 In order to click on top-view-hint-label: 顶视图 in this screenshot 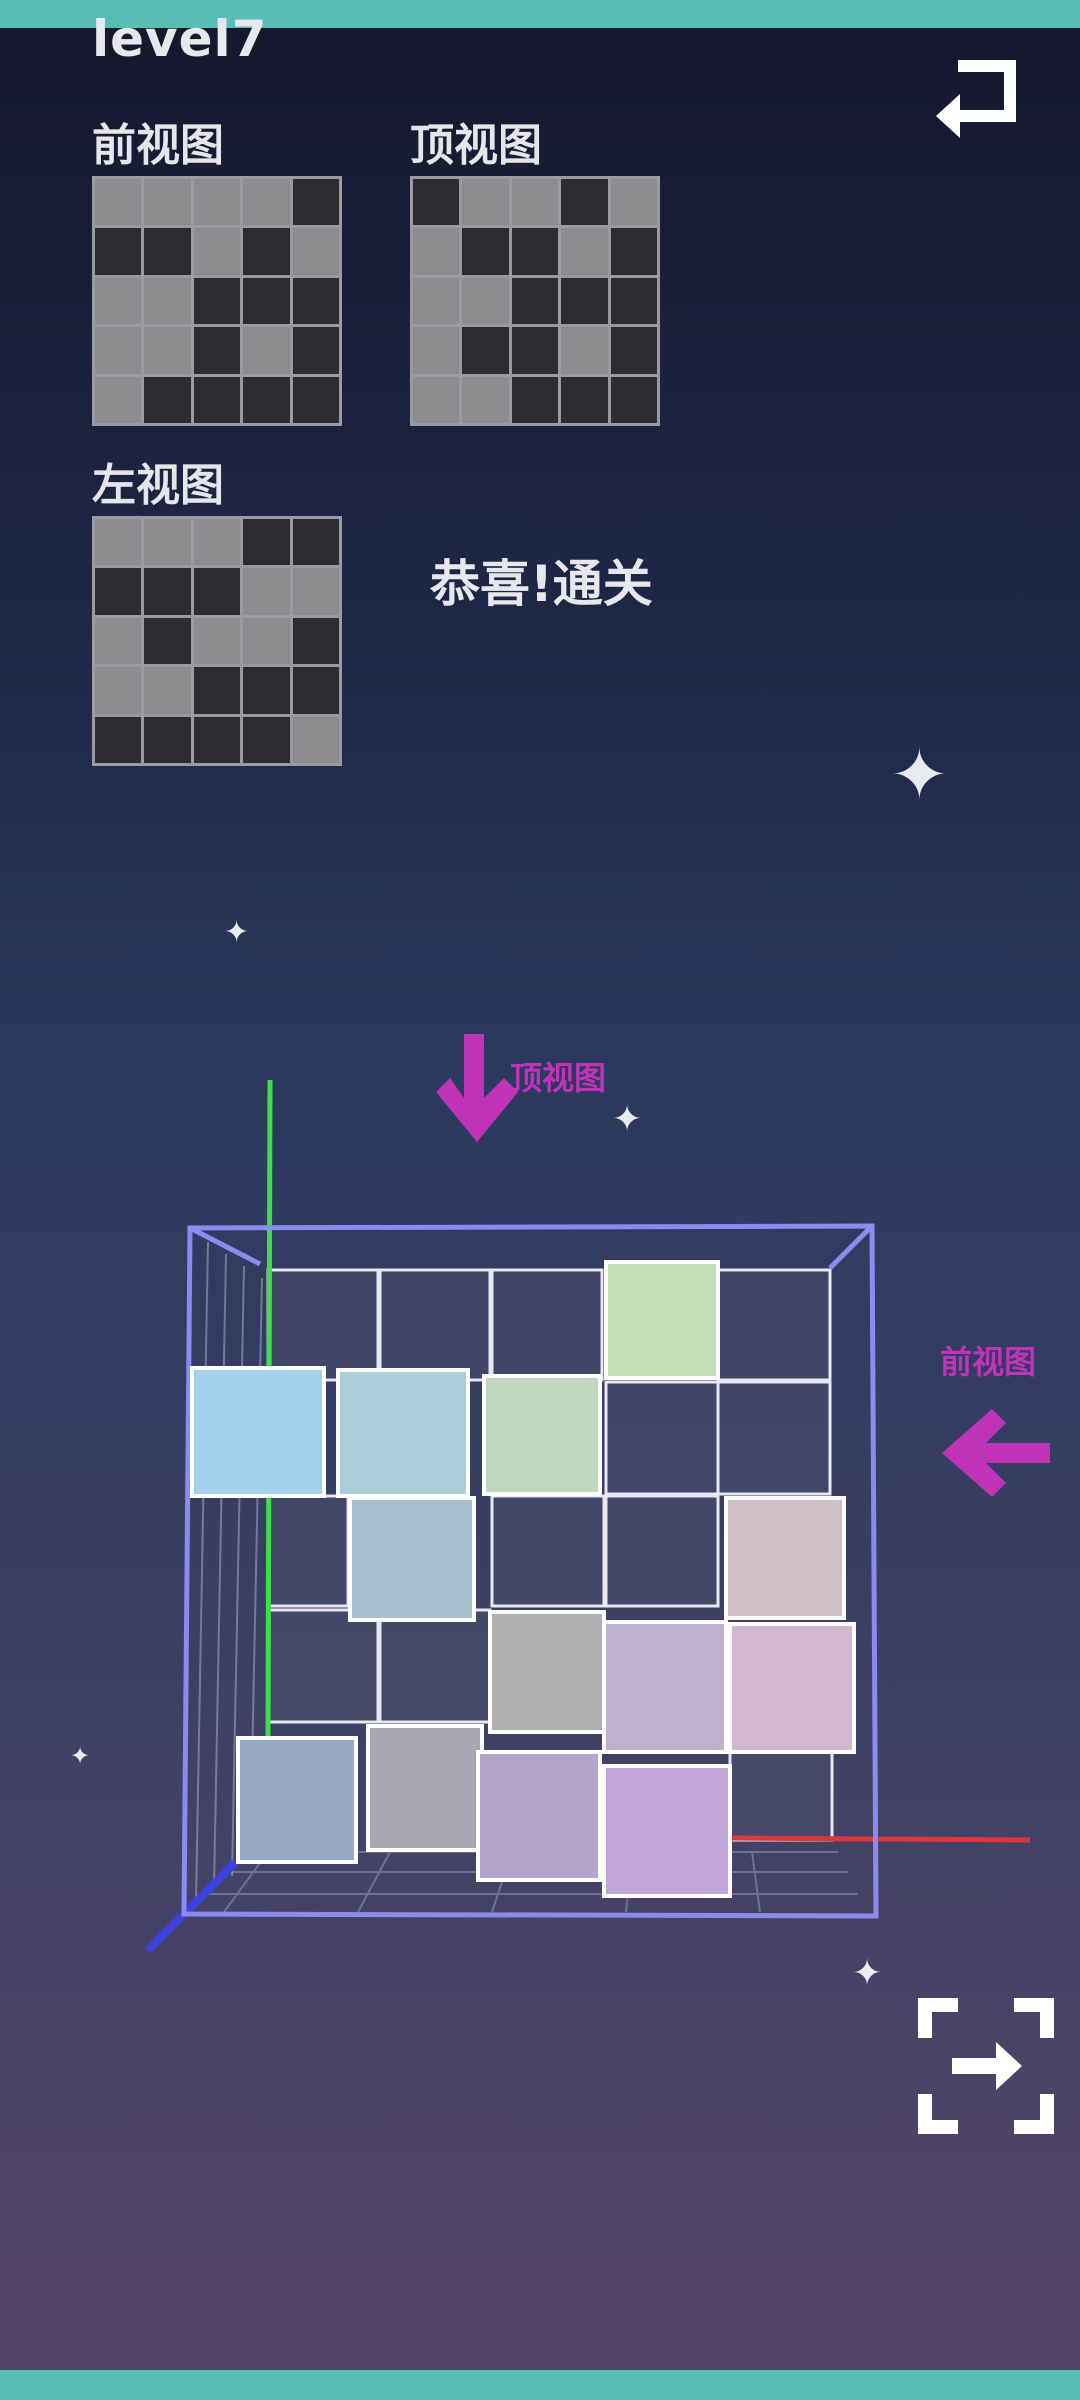, I will do `click(558, 1078)`.